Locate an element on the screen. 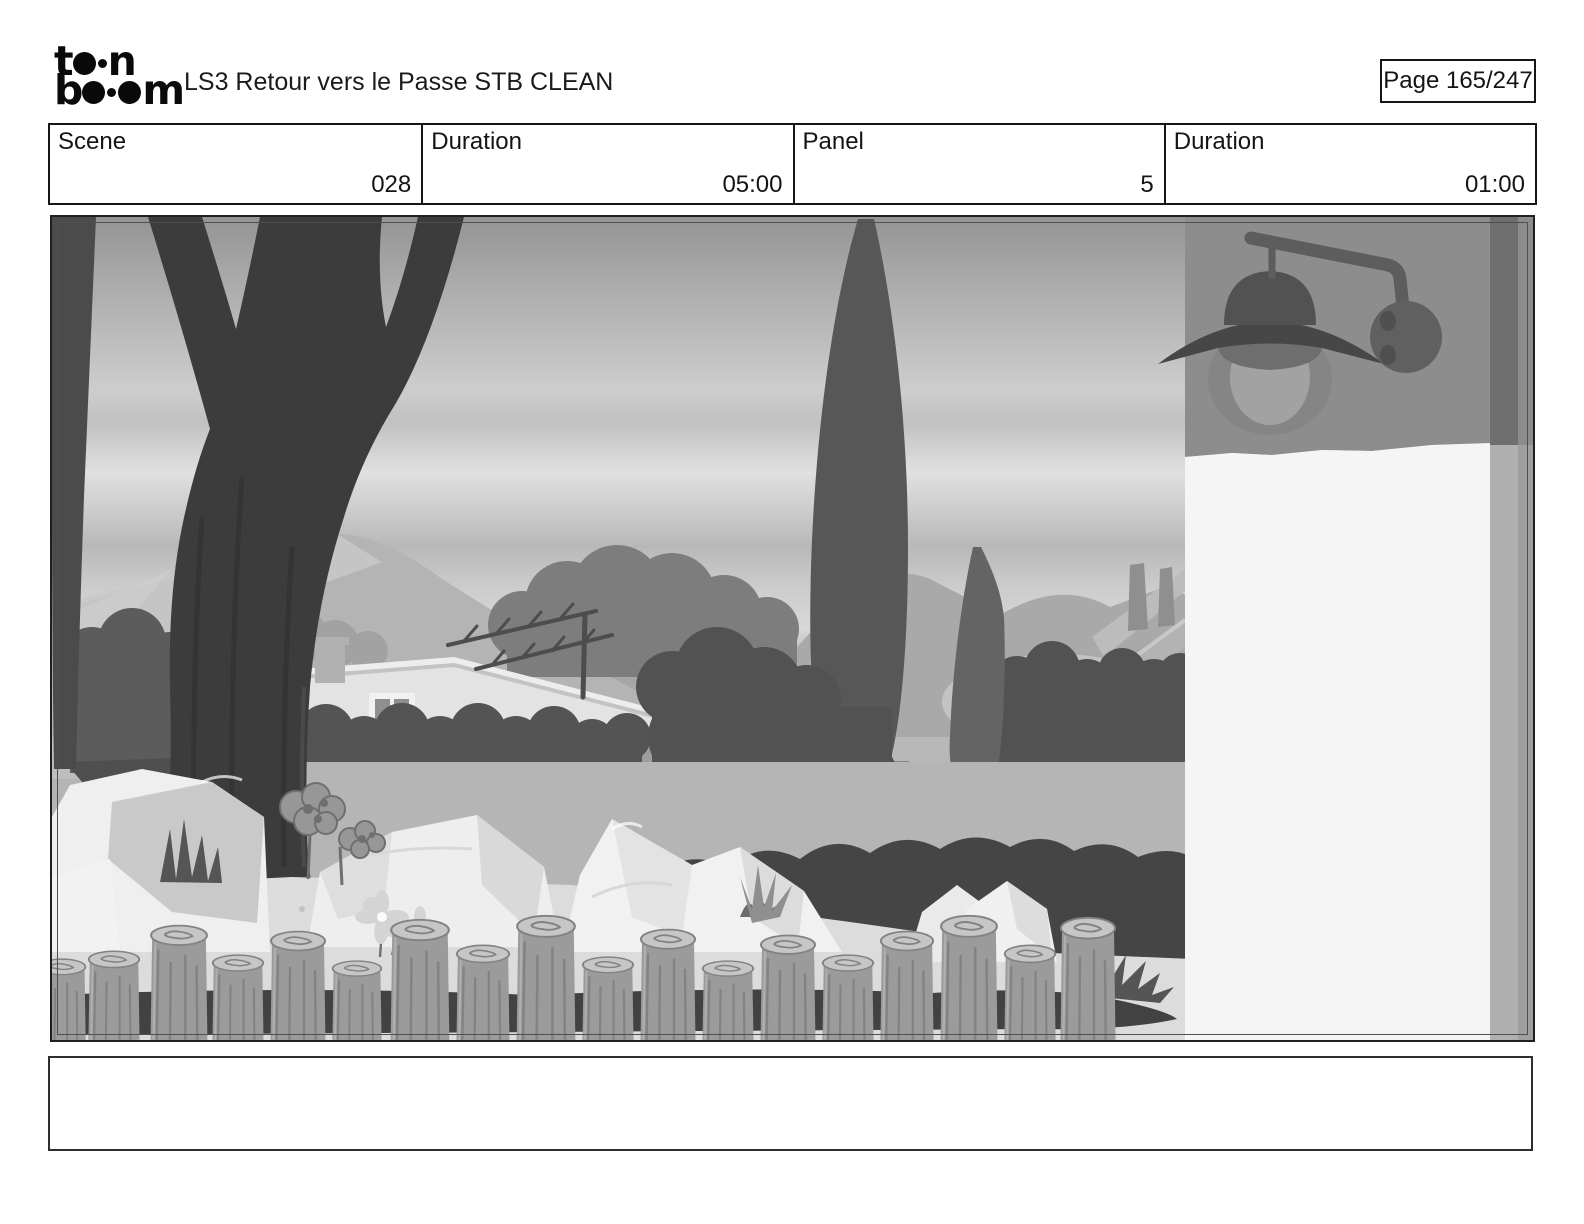  scene-cell: Scene 028 is located at coordinates (235, 164).